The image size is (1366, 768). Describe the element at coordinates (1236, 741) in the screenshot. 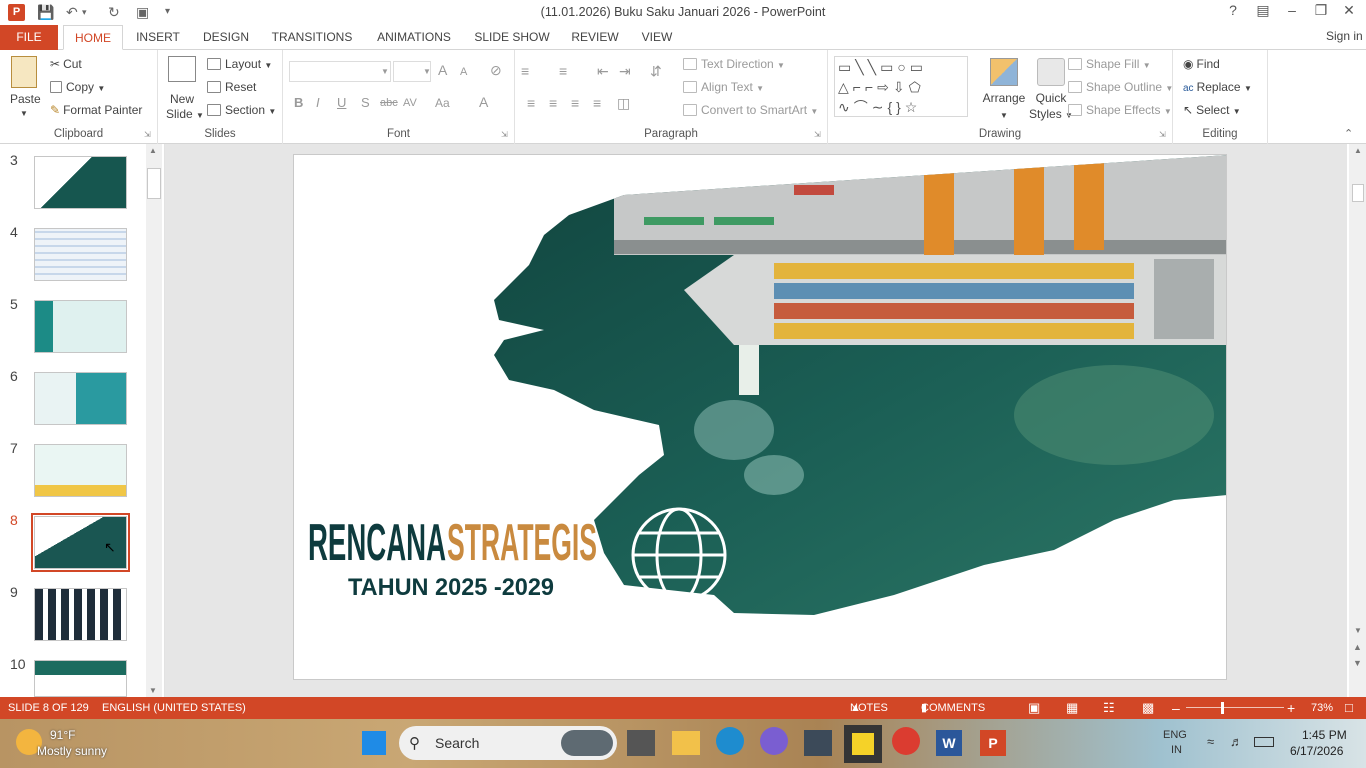

I see `volume-icon: ♬` at that location.